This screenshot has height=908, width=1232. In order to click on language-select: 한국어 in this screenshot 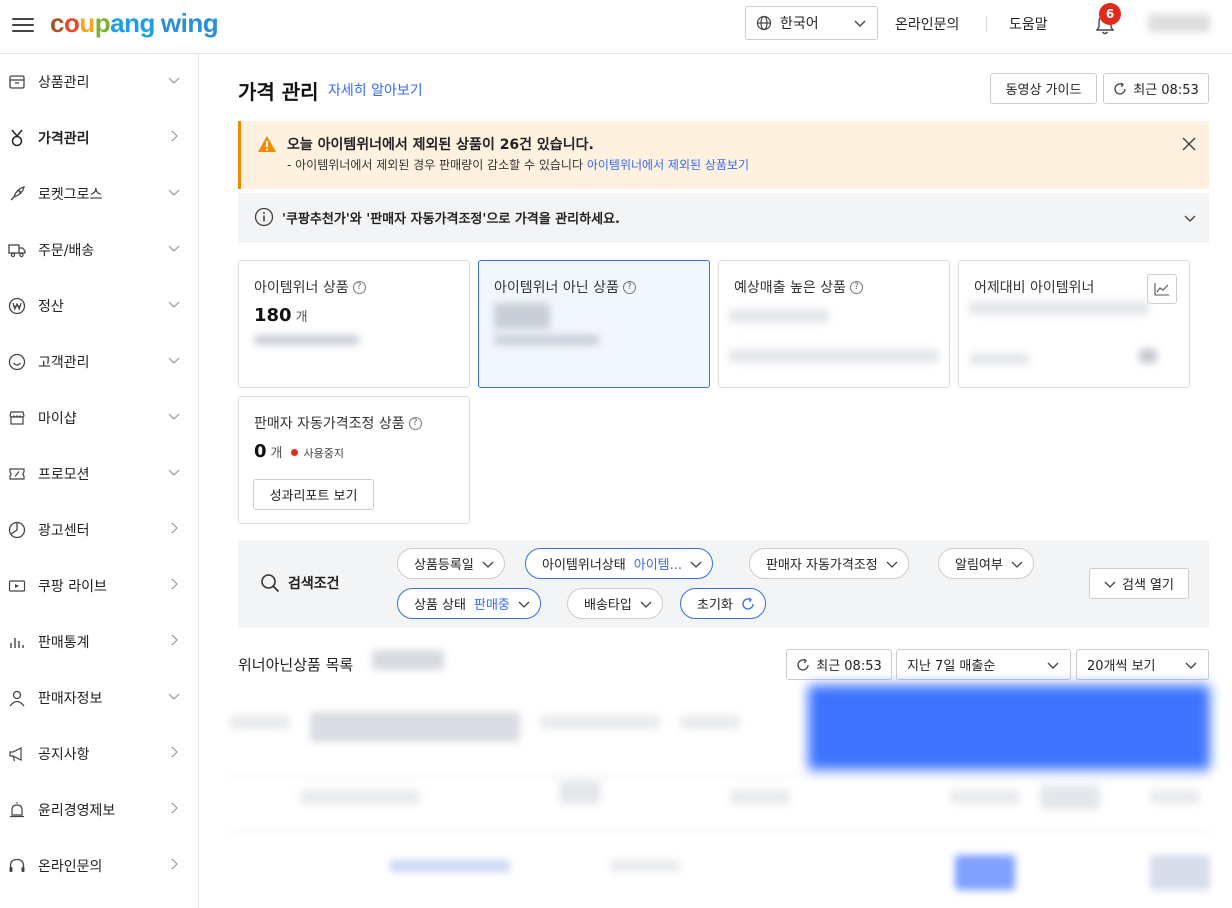, I will do `click(811, 23)`.